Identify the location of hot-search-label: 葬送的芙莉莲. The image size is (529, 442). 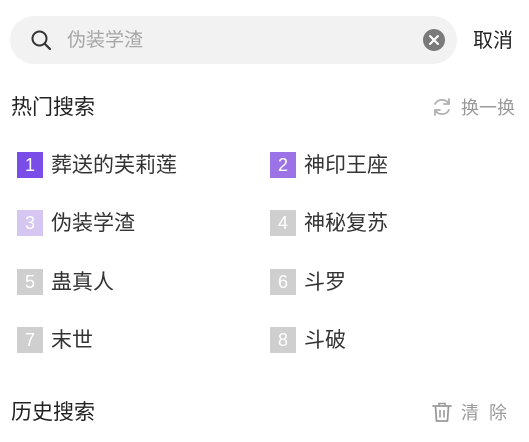
(114, 165).